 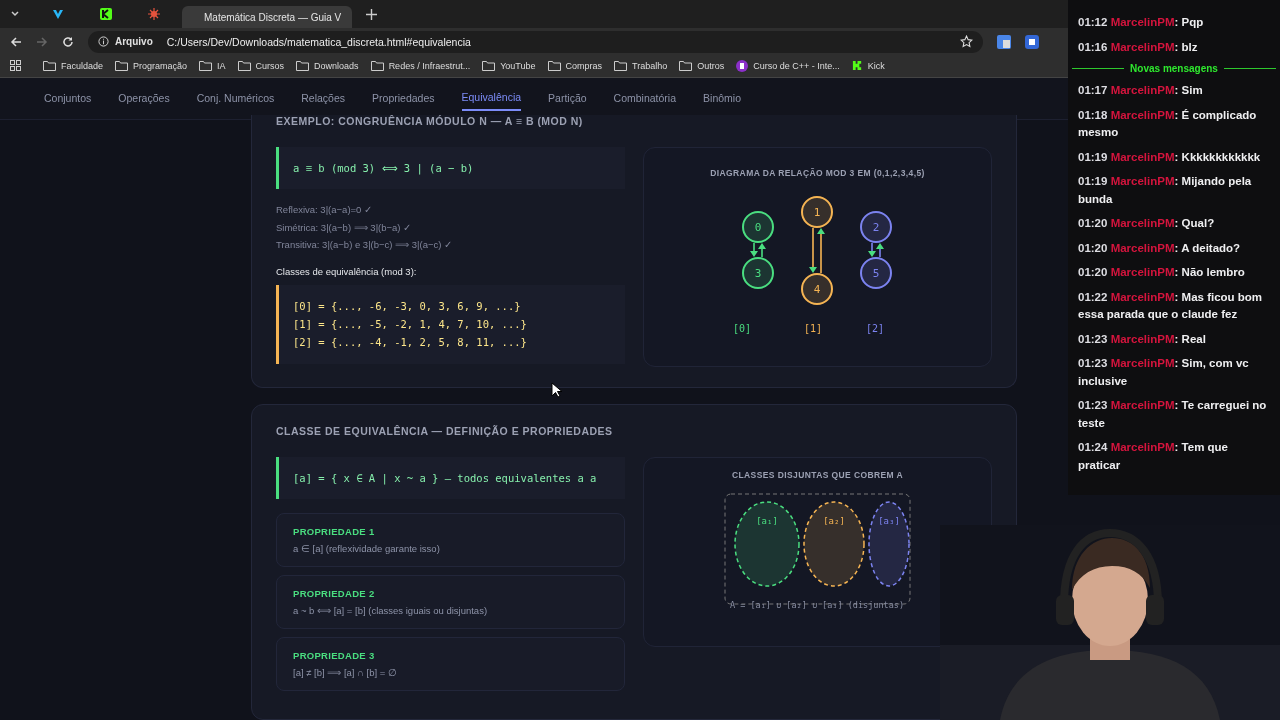 What do you see at coordinates (1164, 372) in the screenshot?
I see `chat-message: 01:23 MarcelinPM: Sim, com vc inclusive` at bounding box center [1164, 372].